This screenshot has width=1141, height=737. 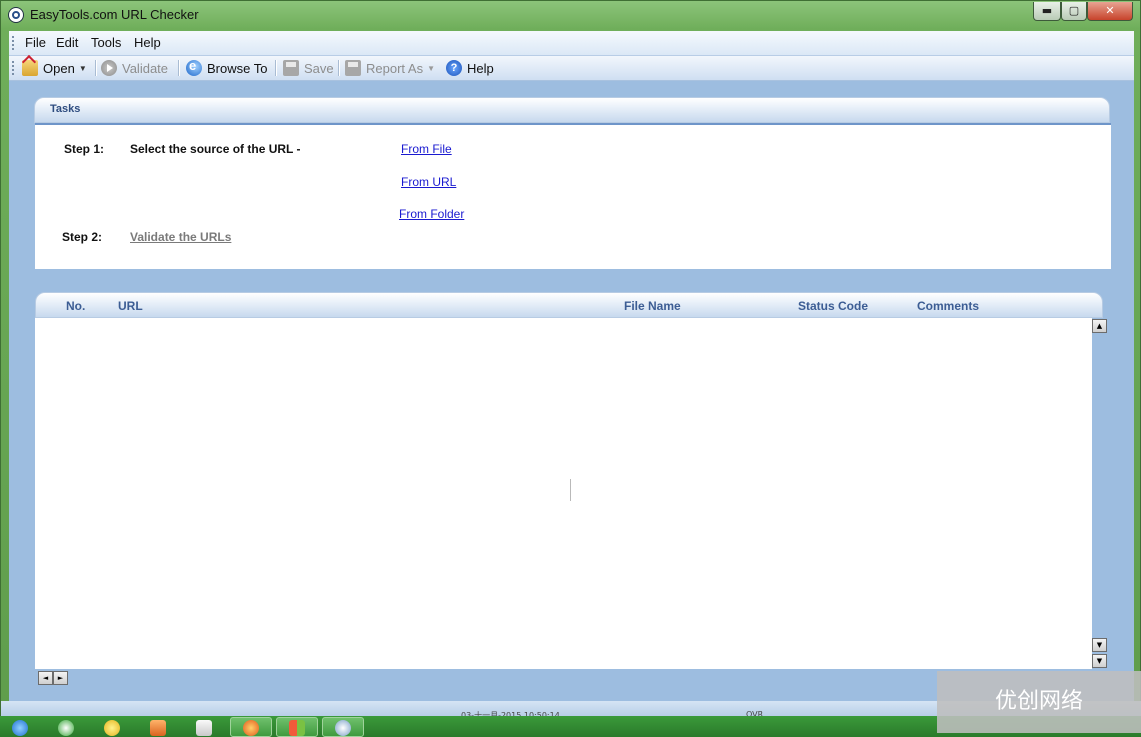 What do you see at coordinates (30, 68) in the screenshot?
I see `open-folder-icon` at bounding box center [30, 68].